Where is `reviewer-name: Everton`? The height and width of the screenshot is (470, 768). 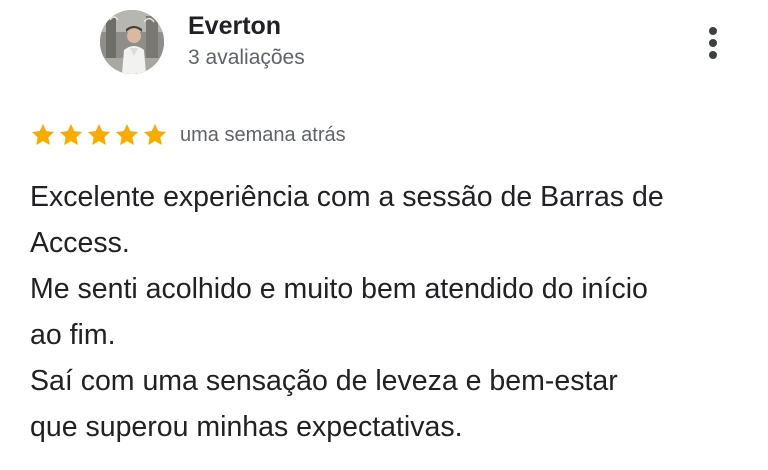 reviewer-name: Everton is located at coordinates (234, 26).